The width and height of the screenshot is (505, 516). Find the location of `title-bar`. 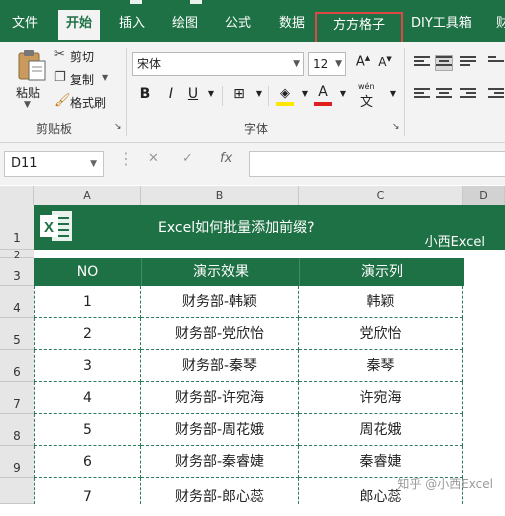

title-bar is located at coordinates (252, 5).